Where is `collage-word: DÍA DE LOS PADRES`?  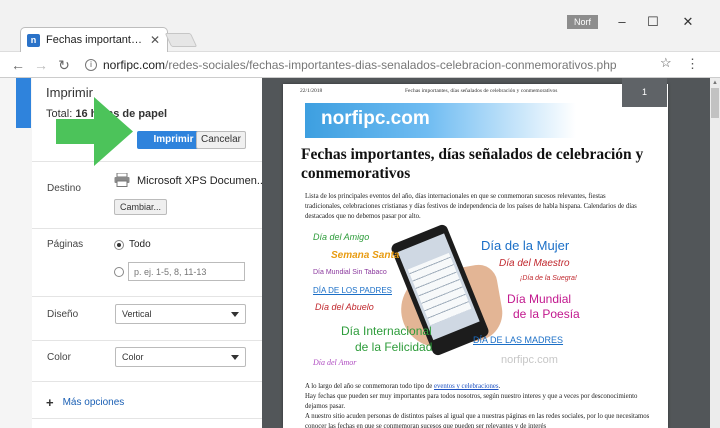 collage-word: DÍA DE LOS PADRES is located at coordinates (352, 290).